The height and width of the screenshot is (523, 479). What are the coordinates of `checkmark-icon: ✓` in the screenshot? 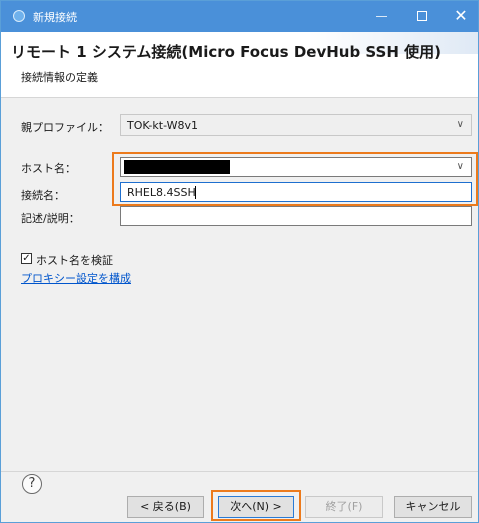 It's located at (26, 258).